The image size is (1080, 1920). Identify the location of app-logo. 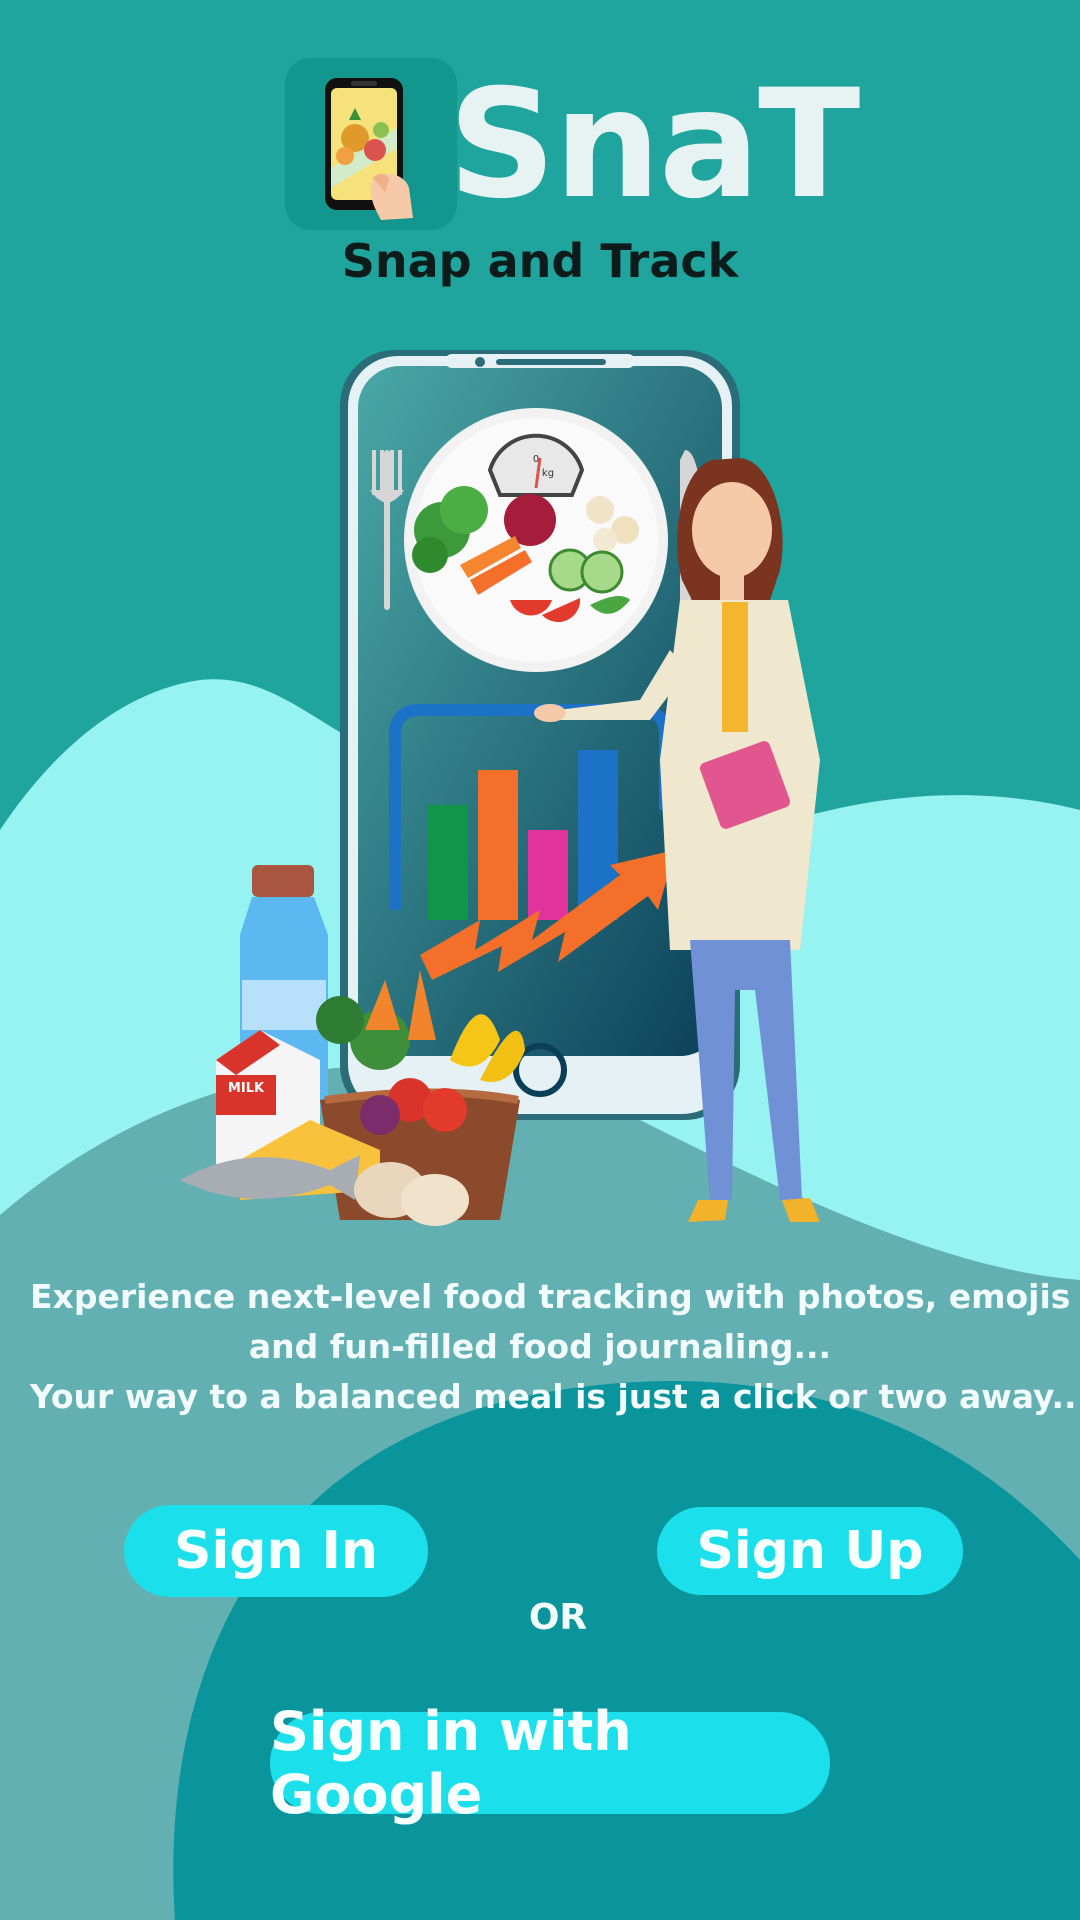
(371, 144).